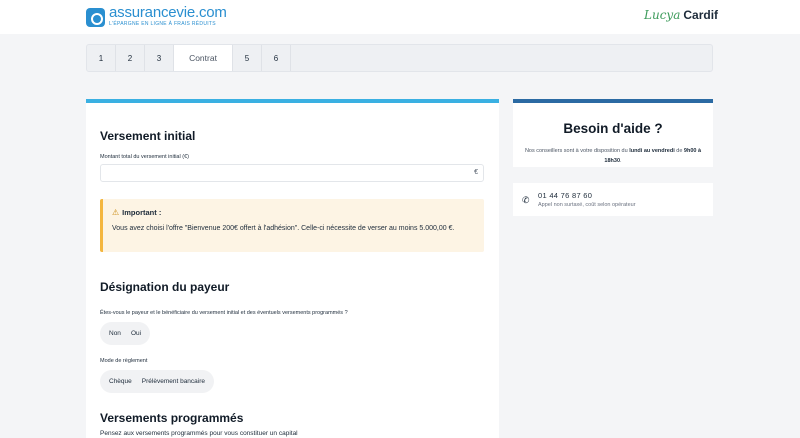  I want to click on step-6: 6, so click(276, 58).